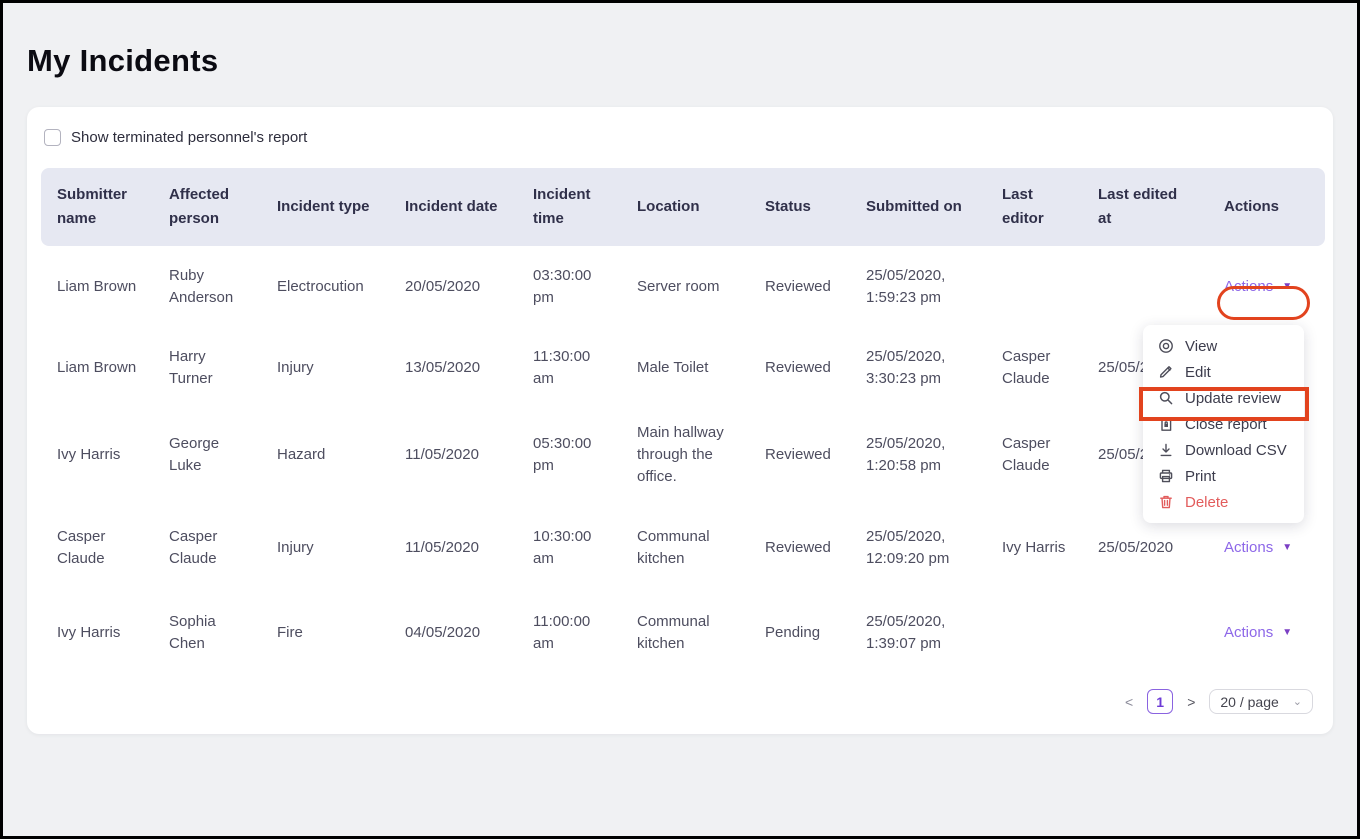 This screenshot has height=839, width=1360. I want to click on cell-location: Main hallway through the office., so click(685, 455).